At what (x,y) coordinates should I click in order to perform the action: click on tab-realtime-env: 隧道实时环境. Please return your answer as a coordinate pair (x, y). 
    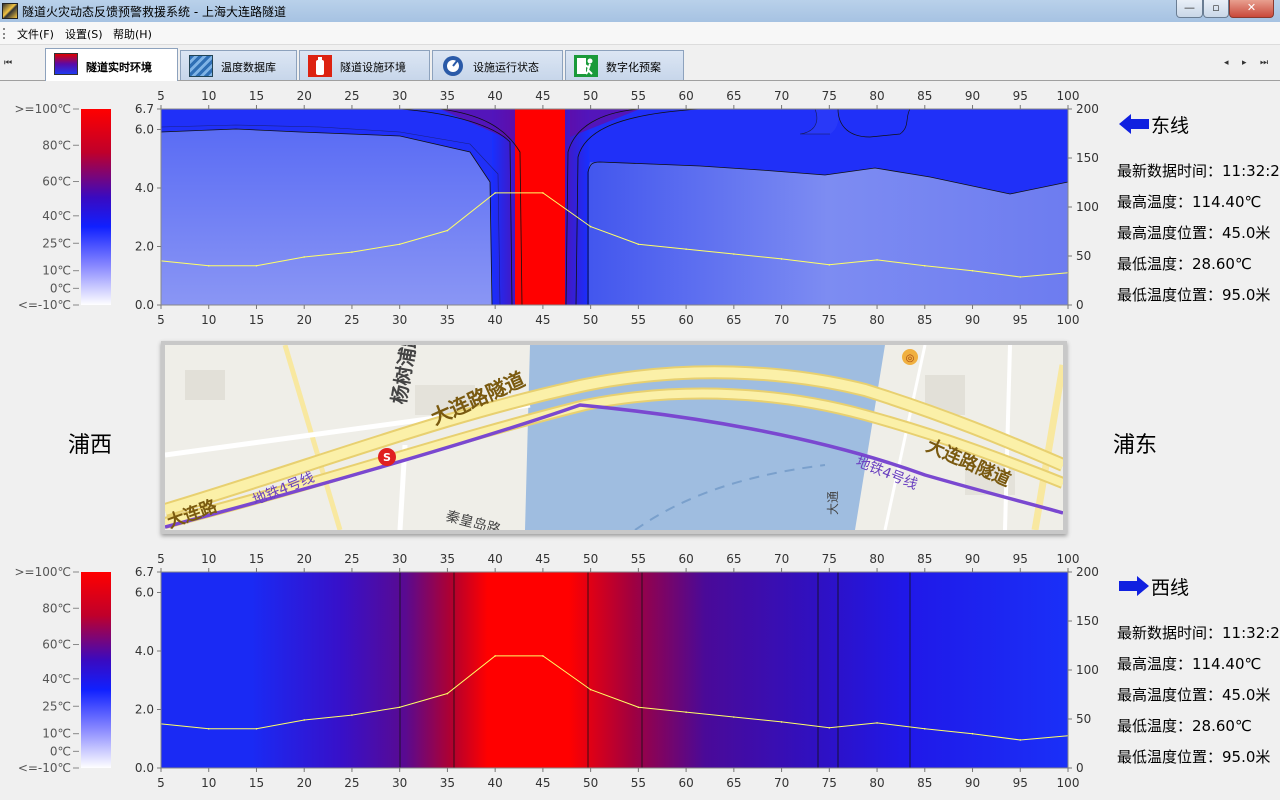
    Looking at the image, I should click on (111, 64).